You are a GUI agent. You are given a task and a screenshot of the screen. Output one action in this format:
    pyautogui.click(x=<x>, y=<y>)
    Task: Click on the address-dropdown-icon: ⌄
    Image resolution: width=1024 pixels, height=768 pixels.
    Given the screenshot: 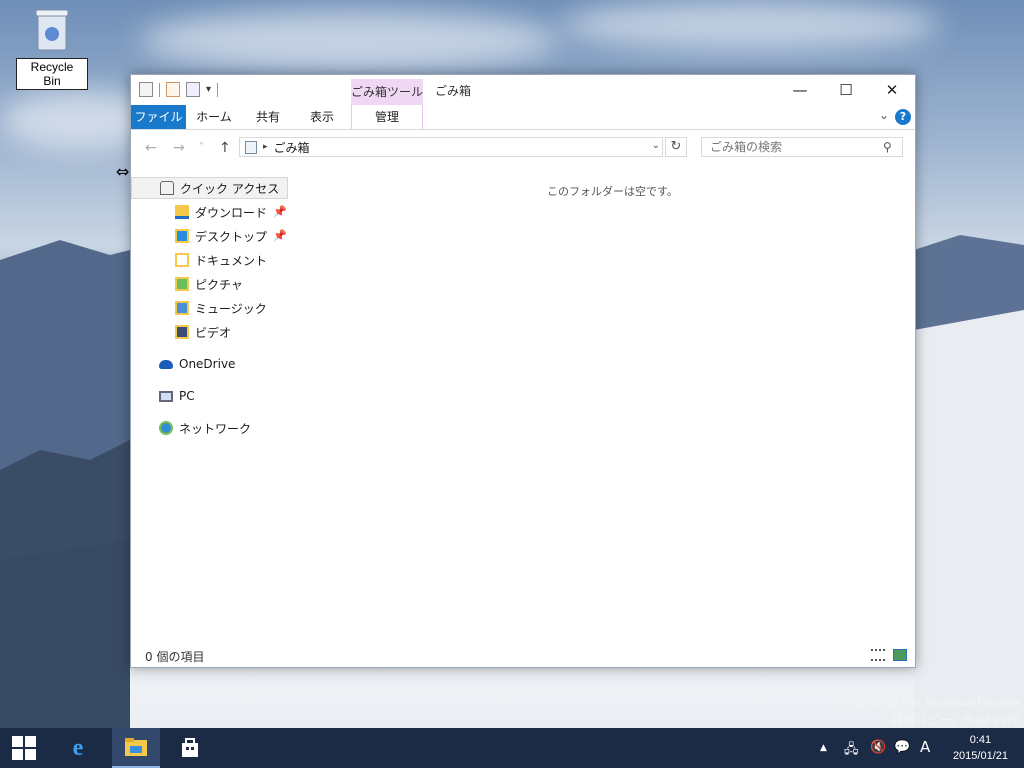 What is the action you would take?
    pyautogui.click(x=656, y=145)
    